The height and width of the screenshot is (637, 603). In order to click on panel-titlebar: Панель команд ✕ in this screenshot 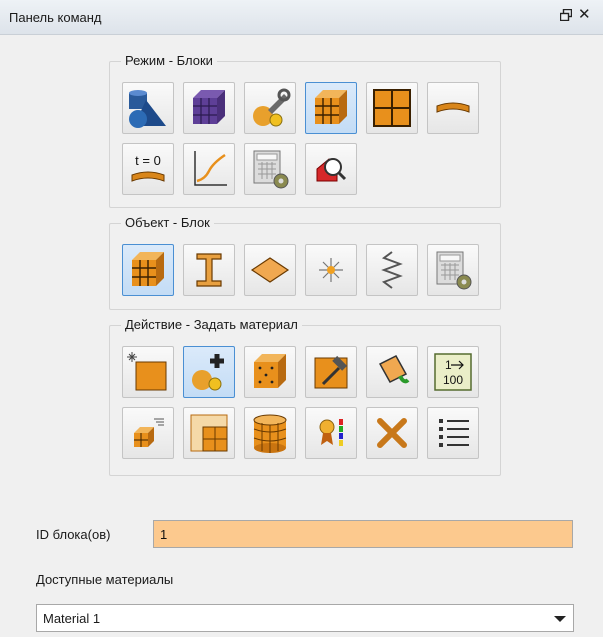, I will do `click(301, 17)`.